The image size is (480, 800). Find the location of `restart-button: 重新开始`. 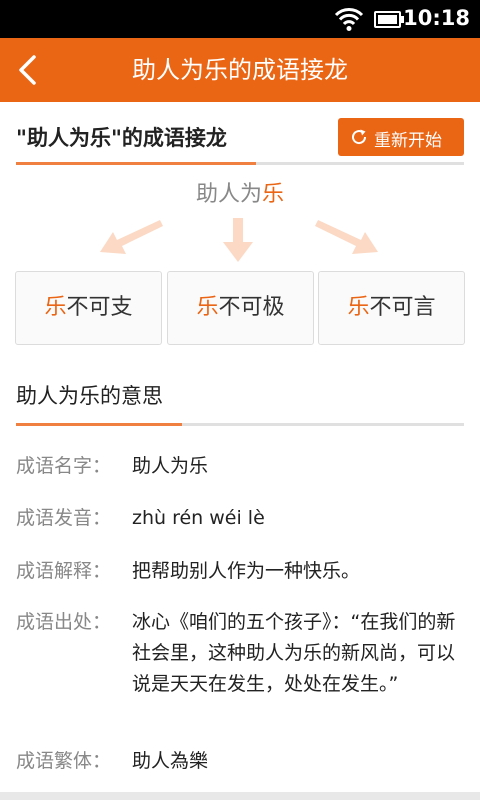

restart-button: 重新开始 is located at coordinates (401, 137).